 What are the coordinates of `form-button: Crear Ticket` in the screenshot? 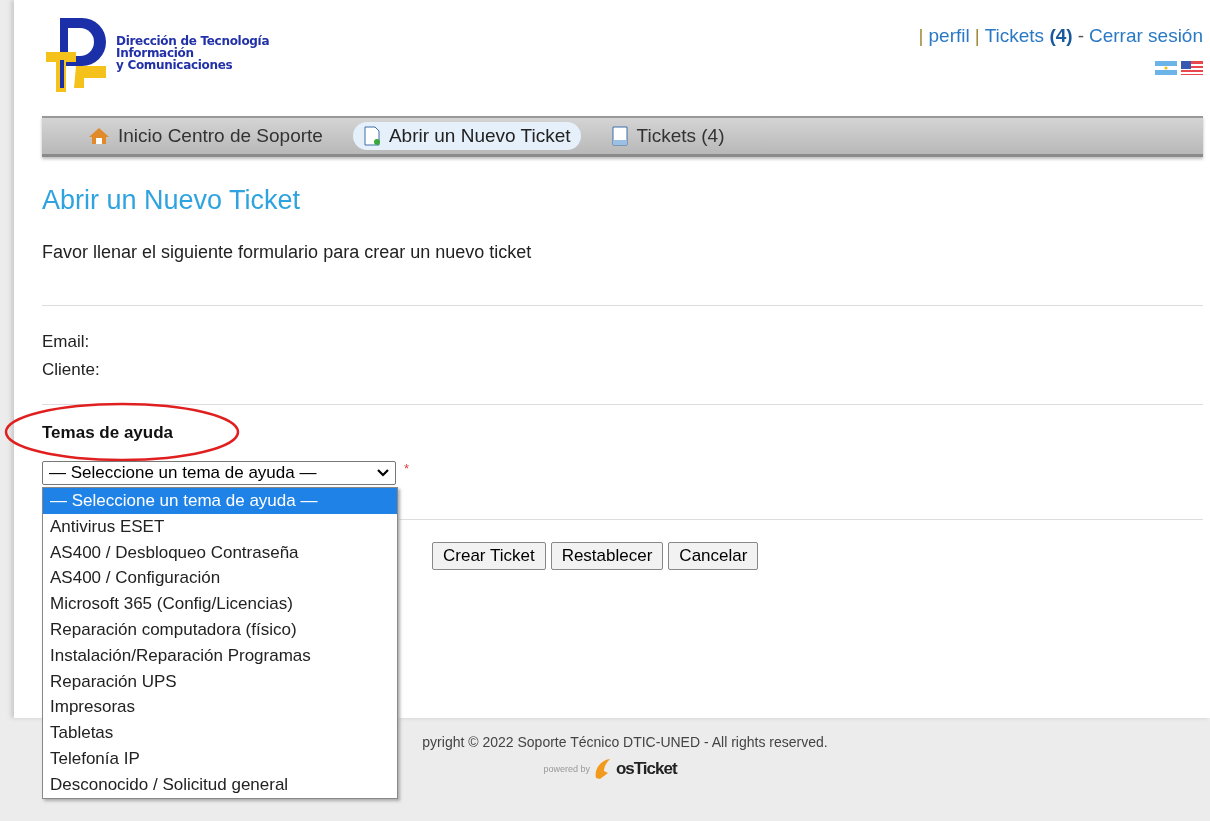 It's located at (489, 556).